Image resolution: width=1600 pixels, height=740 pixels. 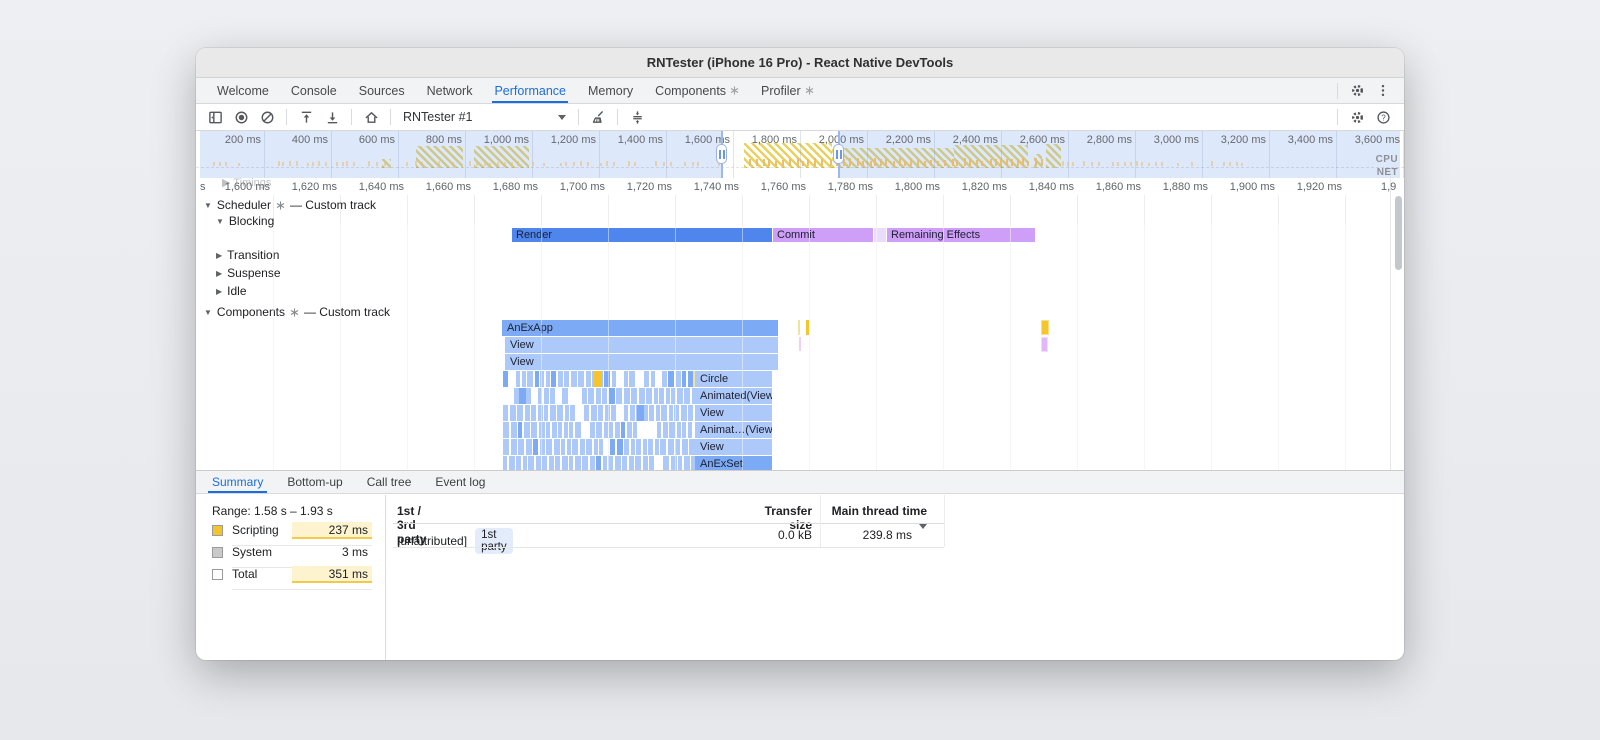 What do you see at coordinates (733, 430) in the screenshot?
I see `component-bar: Animat…(View)` at bounding box center [733, 430].